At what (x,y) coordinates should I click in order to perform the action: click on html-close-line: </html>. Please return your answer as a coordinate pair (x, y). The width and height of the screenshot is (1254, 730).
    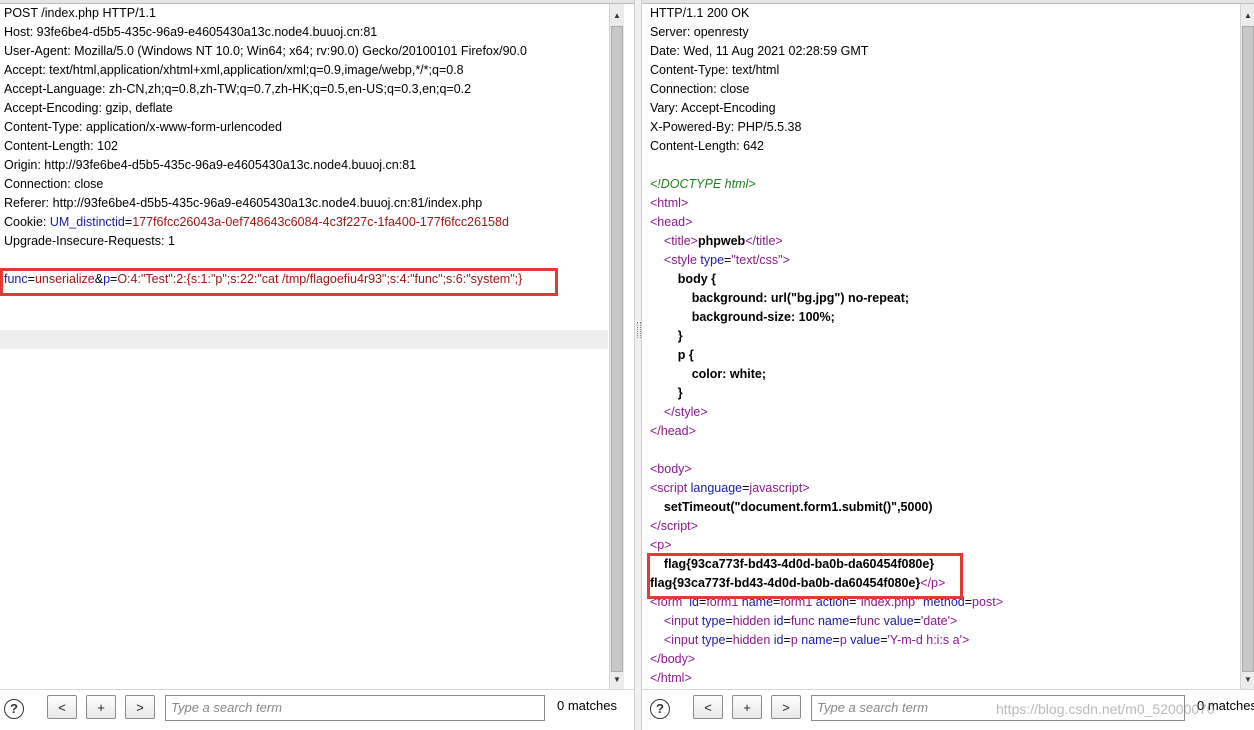
    Looking at the image, I should click on (671, 678).